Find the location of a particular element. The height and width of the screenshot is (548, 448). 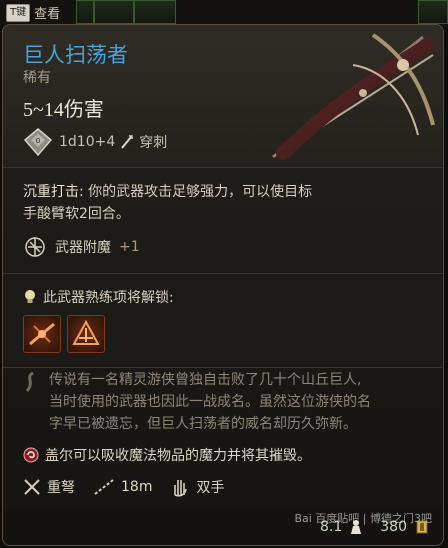

lore-line-1: 传说有一名精灵游侠曾独自击败了几十个山丘巨人, is located at coordinates (205, 380).